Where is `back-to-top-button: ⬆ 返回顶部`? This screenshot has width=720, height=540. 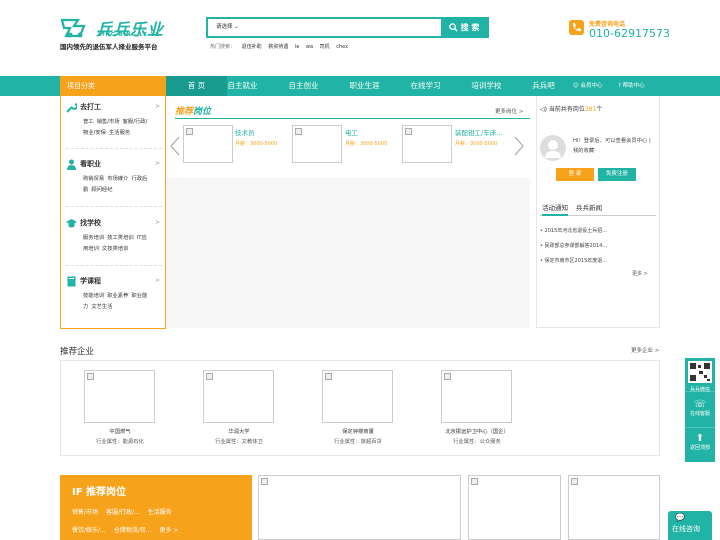 back-to-top-button: ⬆ 返回顶部 is located at coordinates (700, 445).